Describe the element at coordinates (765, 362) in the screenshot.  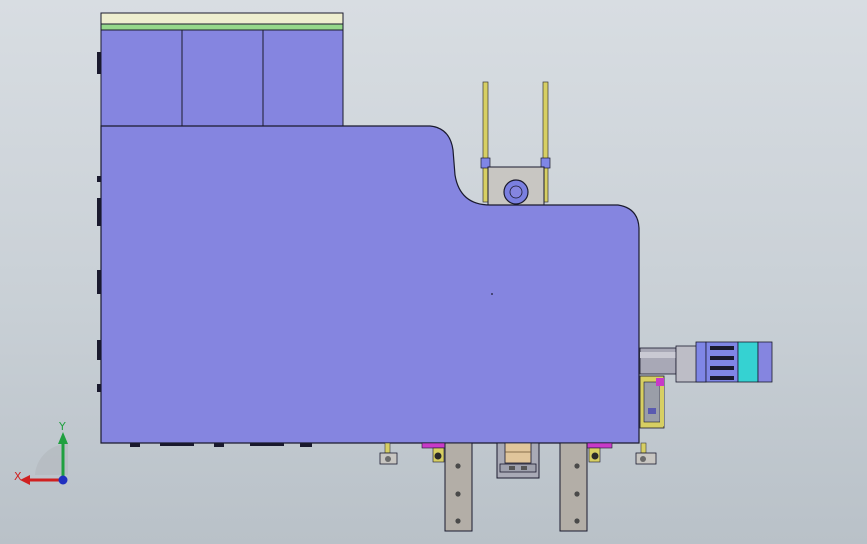
I see `motor-end-cap` at that location.